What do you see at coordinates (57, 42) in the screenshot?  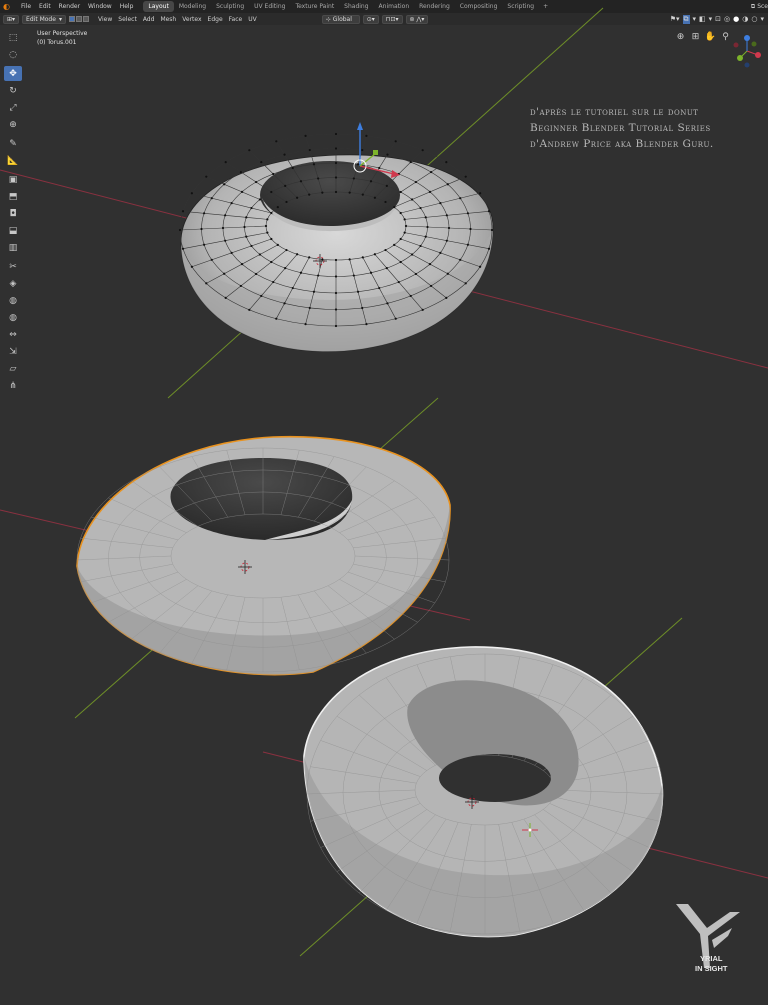 I see `active-object-label: (0) Torus.001` at bounding box center [57, 42].